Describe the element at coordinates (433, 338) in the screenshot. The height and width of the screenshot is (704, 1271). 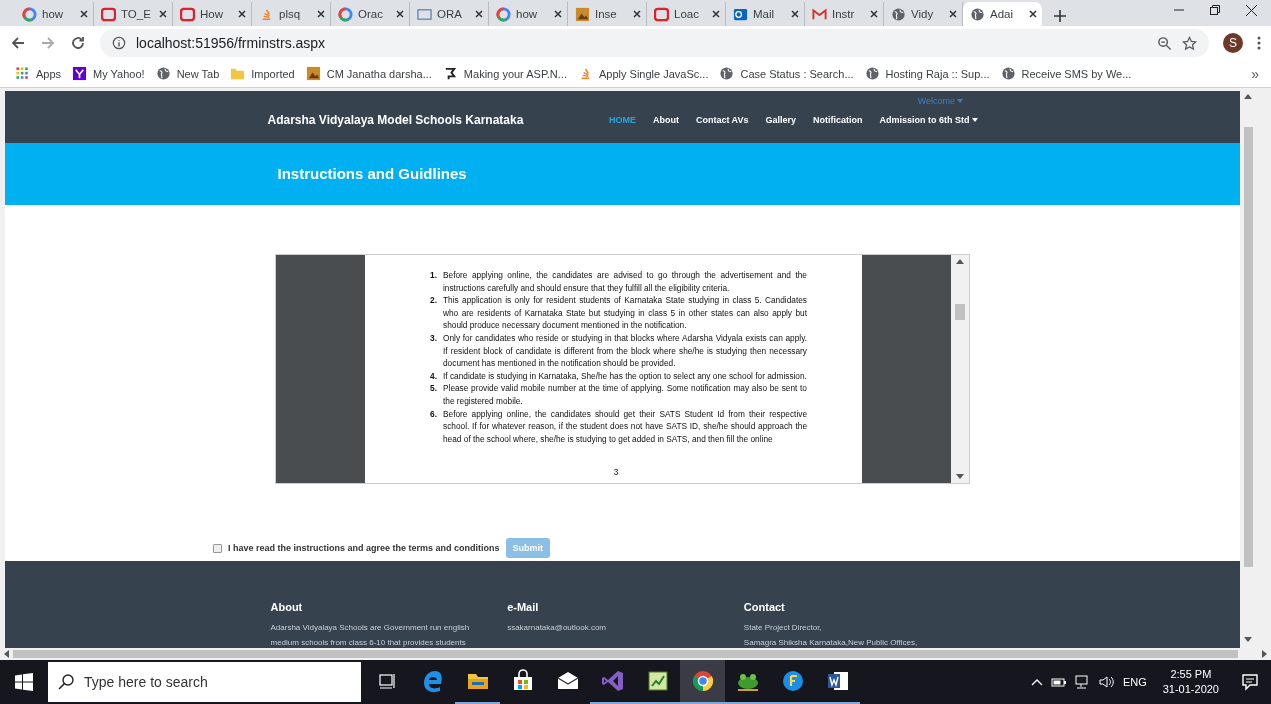
I see `list-number: 3.` at that location.